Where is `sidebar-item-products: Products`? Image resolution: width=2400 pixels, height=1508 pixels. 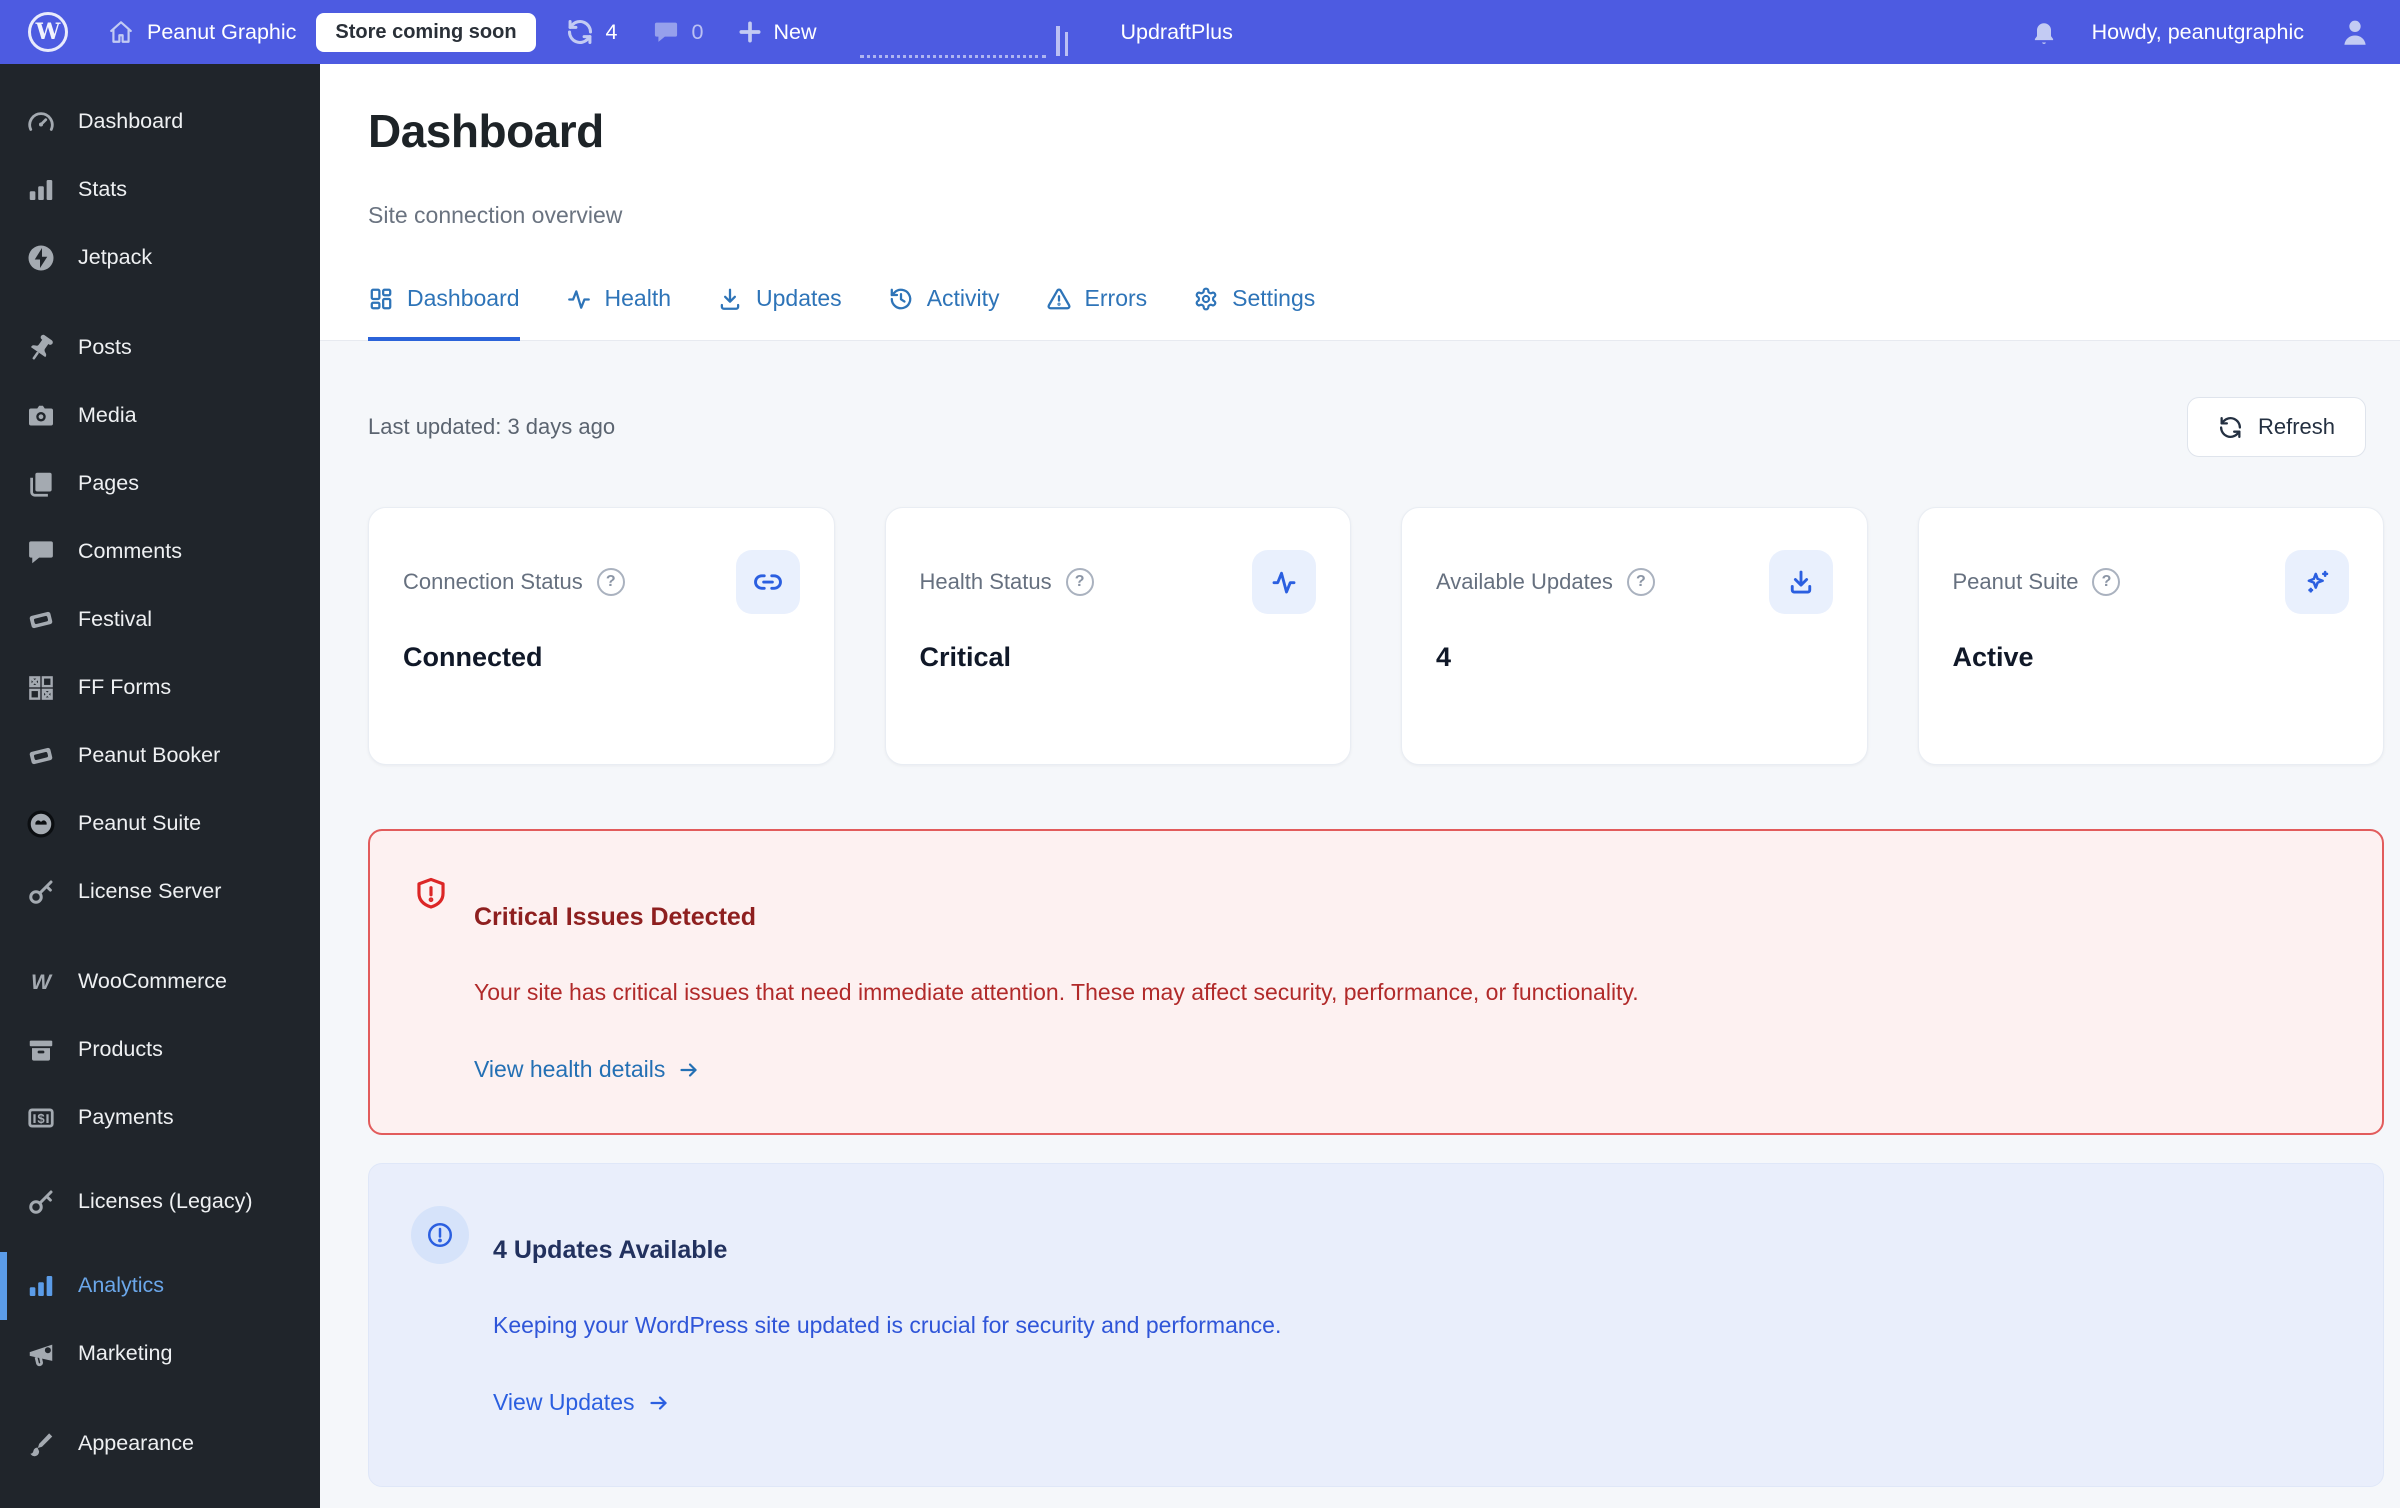
sidebar-item-products: Products is located at coordinates (160, 1050).